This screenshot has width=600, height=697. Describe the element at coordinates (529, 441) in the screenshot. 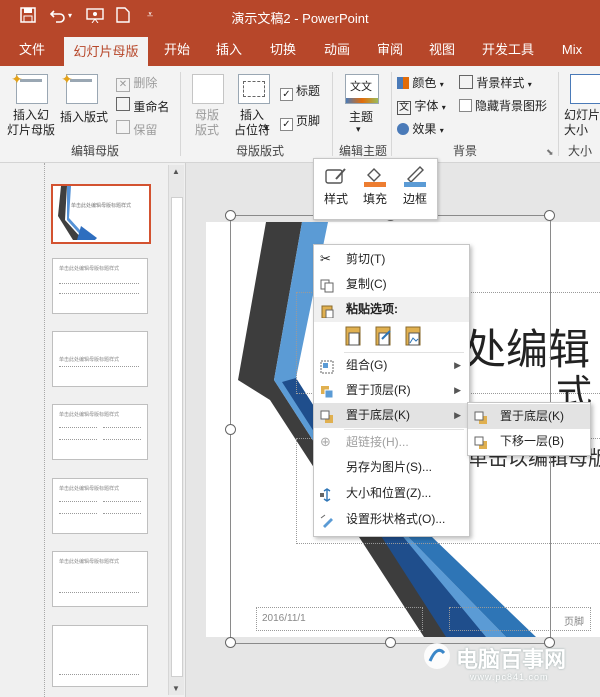

I see `submenu-item-send-backward: 下移一层(B)` at that location.